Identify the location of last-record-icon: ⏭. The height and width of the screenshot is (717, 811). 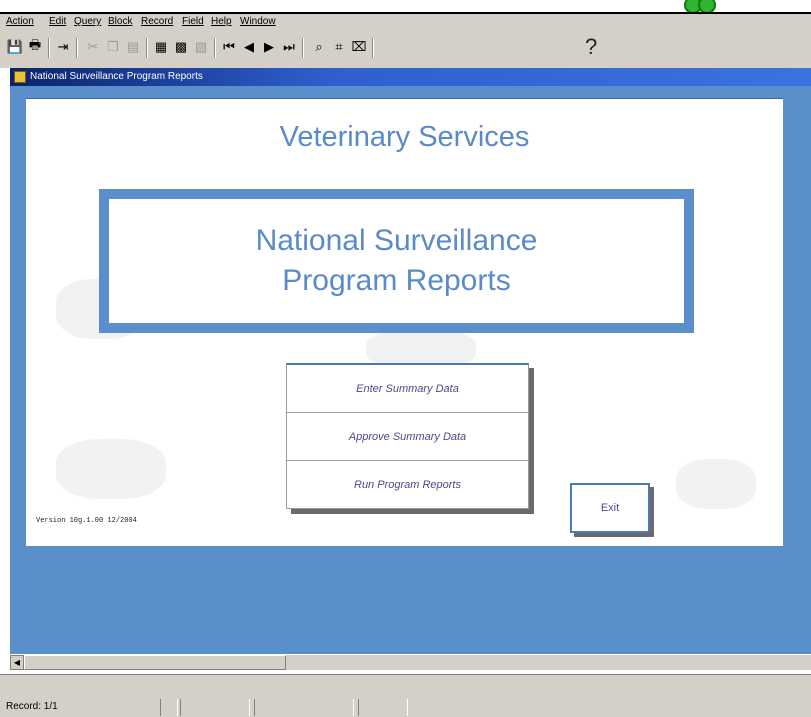
(289, 47).